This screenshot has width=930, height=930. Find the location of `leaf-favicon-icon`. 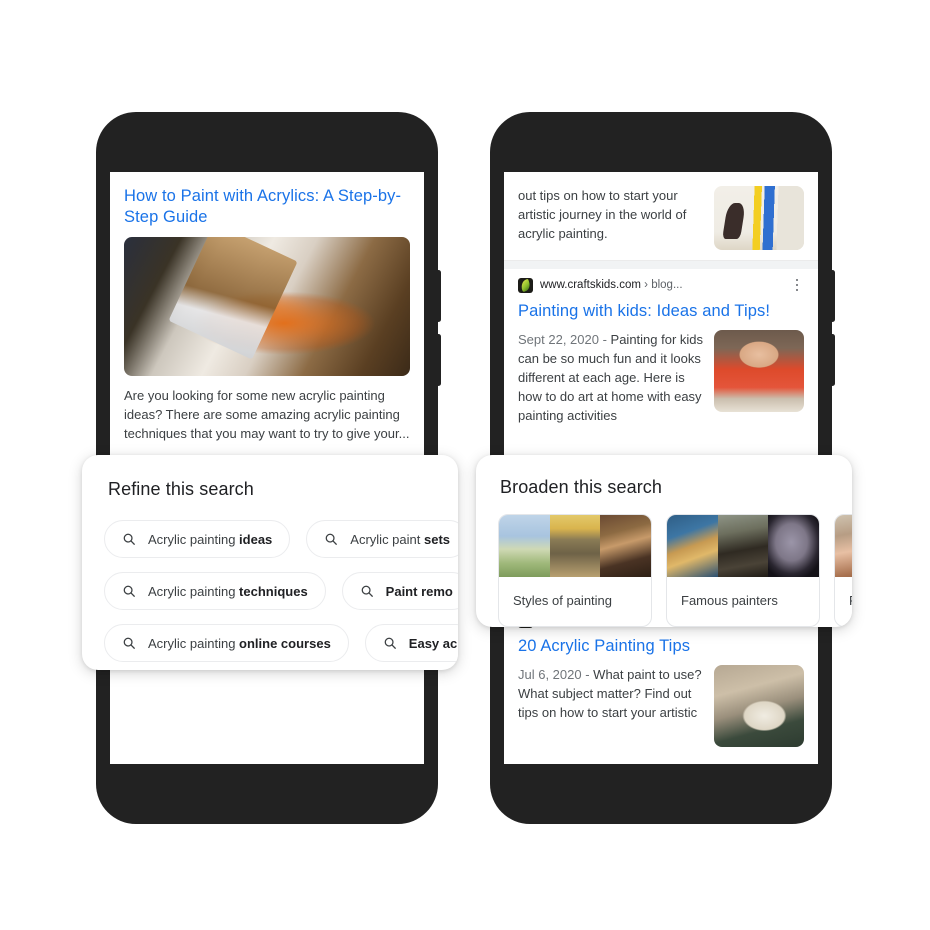

leaf-favicon-icon is located at coordinates (525, 285).